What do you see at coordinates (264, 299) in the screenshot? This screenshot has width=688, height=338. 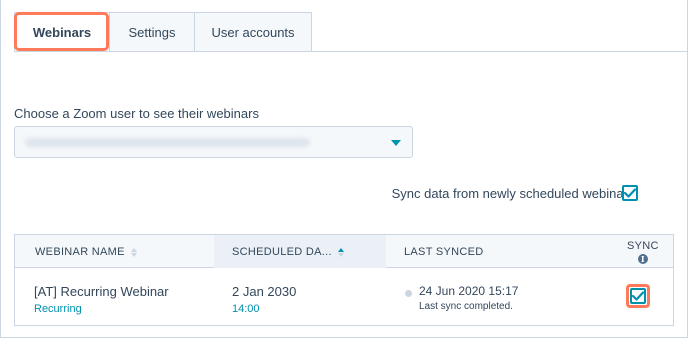 I see `scheduled-date-cell: 2 Jan 2030 14:00` at bounding box center [264, 299].